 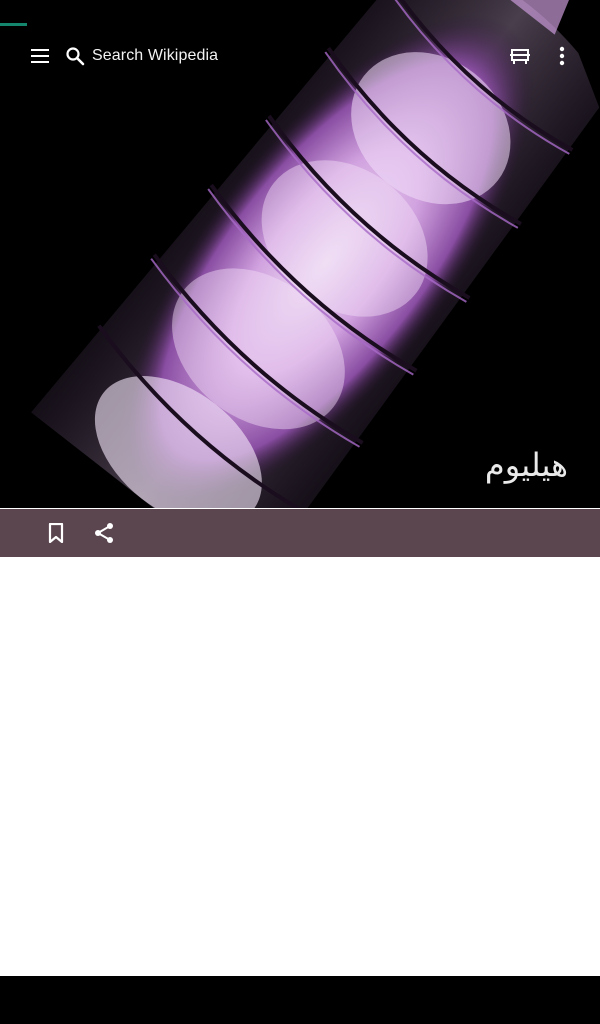 I want to click on top-toolbar: Search Wikipedia, so click(x=300, y=56).